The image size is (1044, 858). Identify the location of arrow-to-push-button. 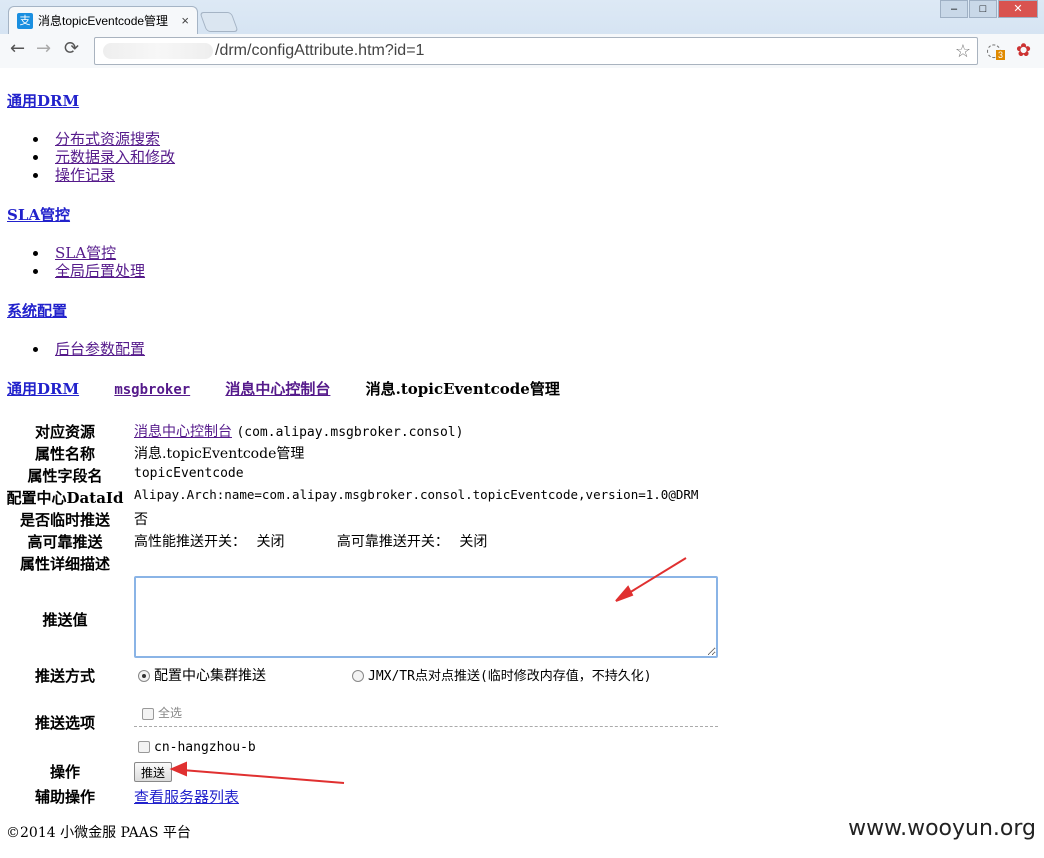
(257, 772).